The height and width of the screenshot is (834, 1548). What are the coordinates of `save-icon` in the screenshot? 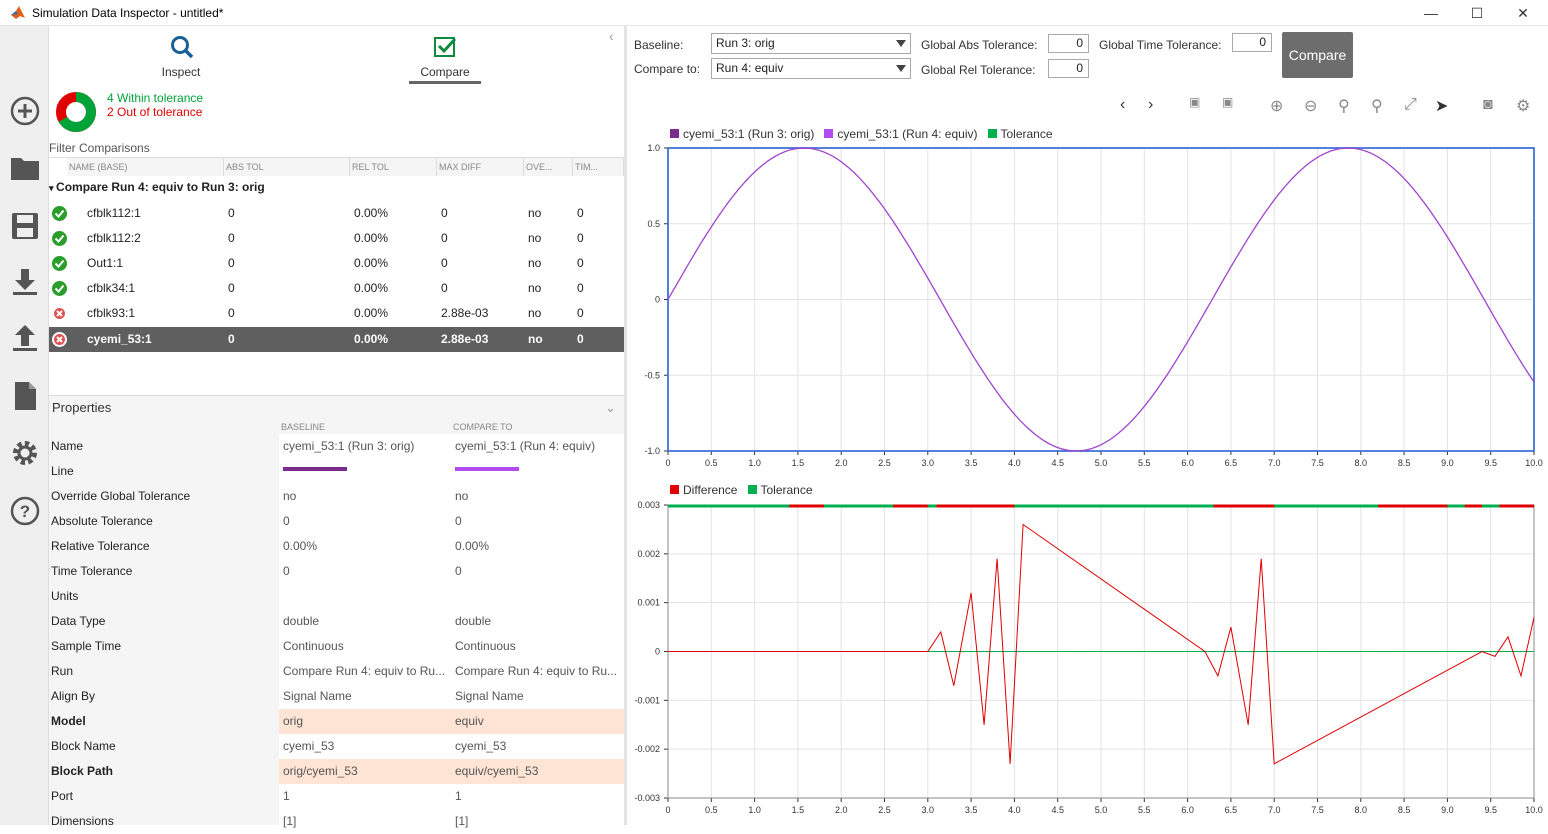 It's located at (25, 226).